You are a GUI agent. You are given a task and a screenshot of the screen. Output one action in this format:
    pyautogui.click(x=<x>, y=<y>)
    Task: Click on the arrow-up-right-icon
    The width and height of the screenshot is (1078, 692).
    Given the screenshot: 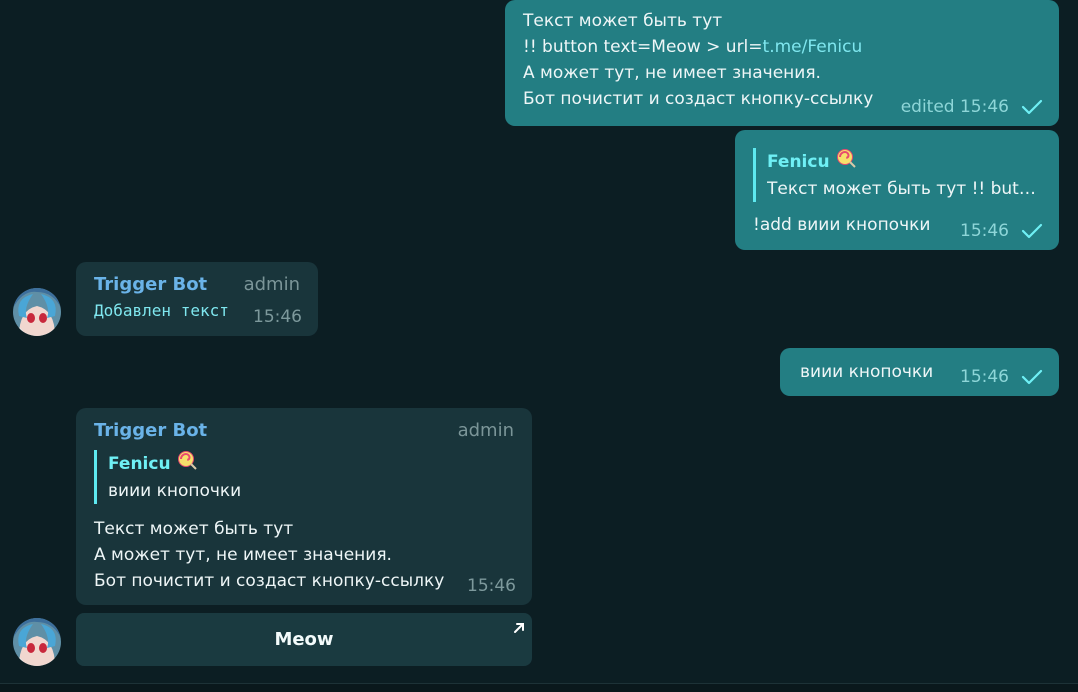 What is the action you would take?
    pyautogui.click(x=519, y=629)
    